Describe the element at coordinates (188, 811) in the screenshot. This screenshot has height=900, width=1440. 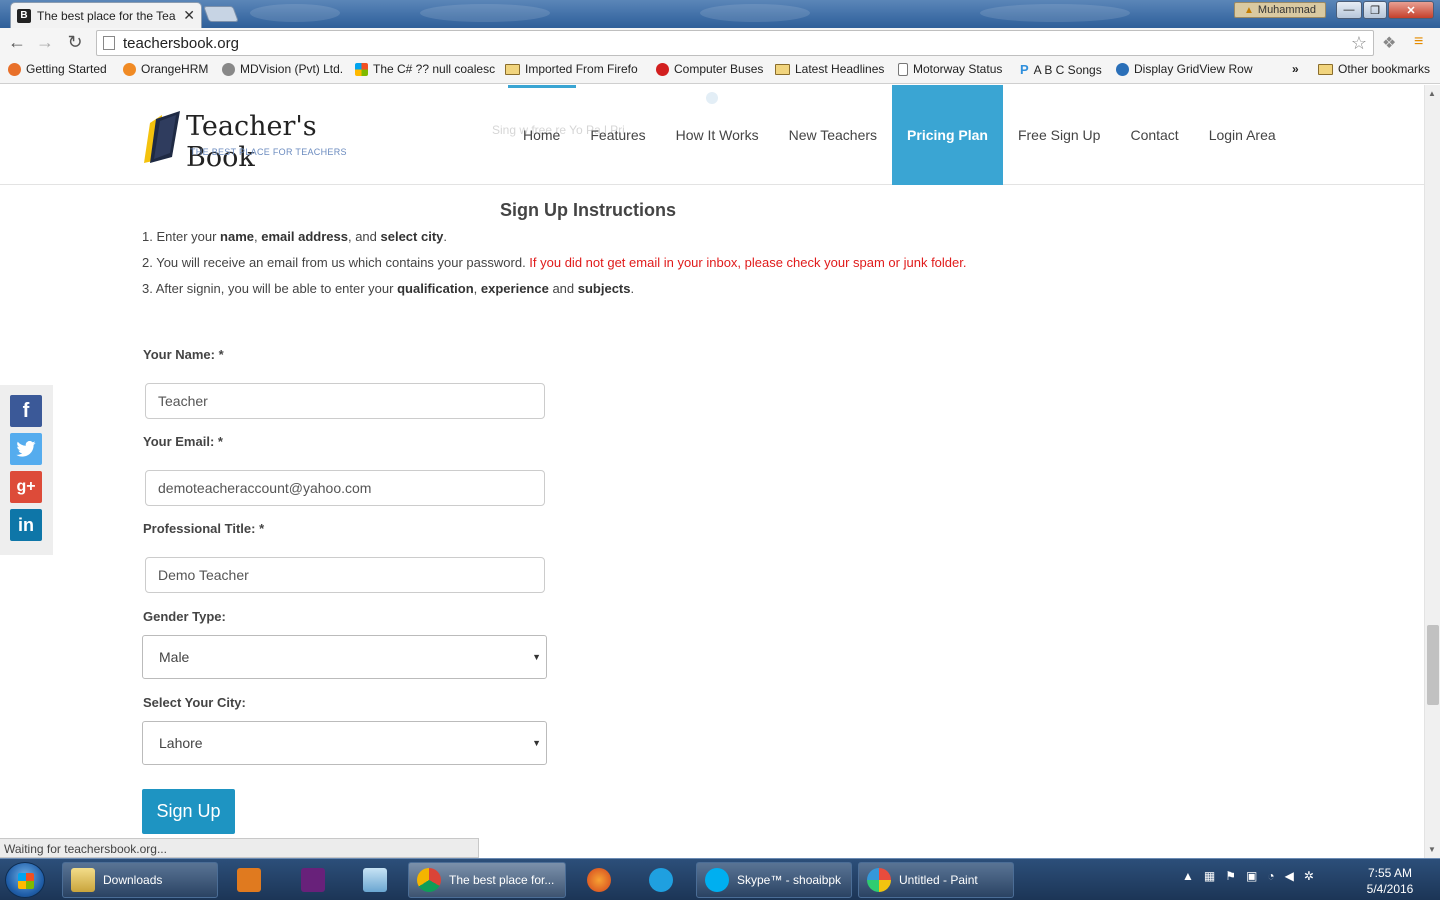
I see `sign-up-button: Sign Up` at that location.